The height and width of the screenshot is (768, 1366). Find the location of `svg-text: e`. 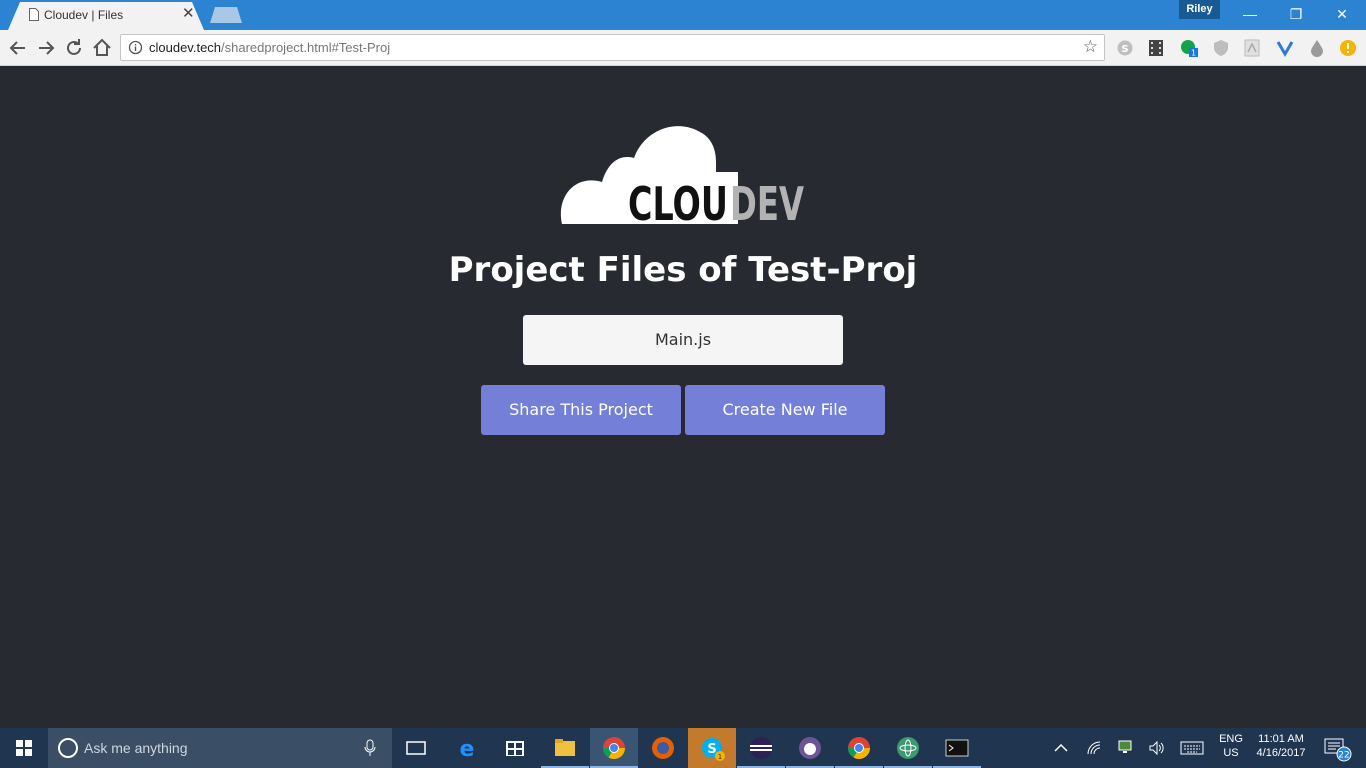

svg-text: e is located at coordinates (467, 749).